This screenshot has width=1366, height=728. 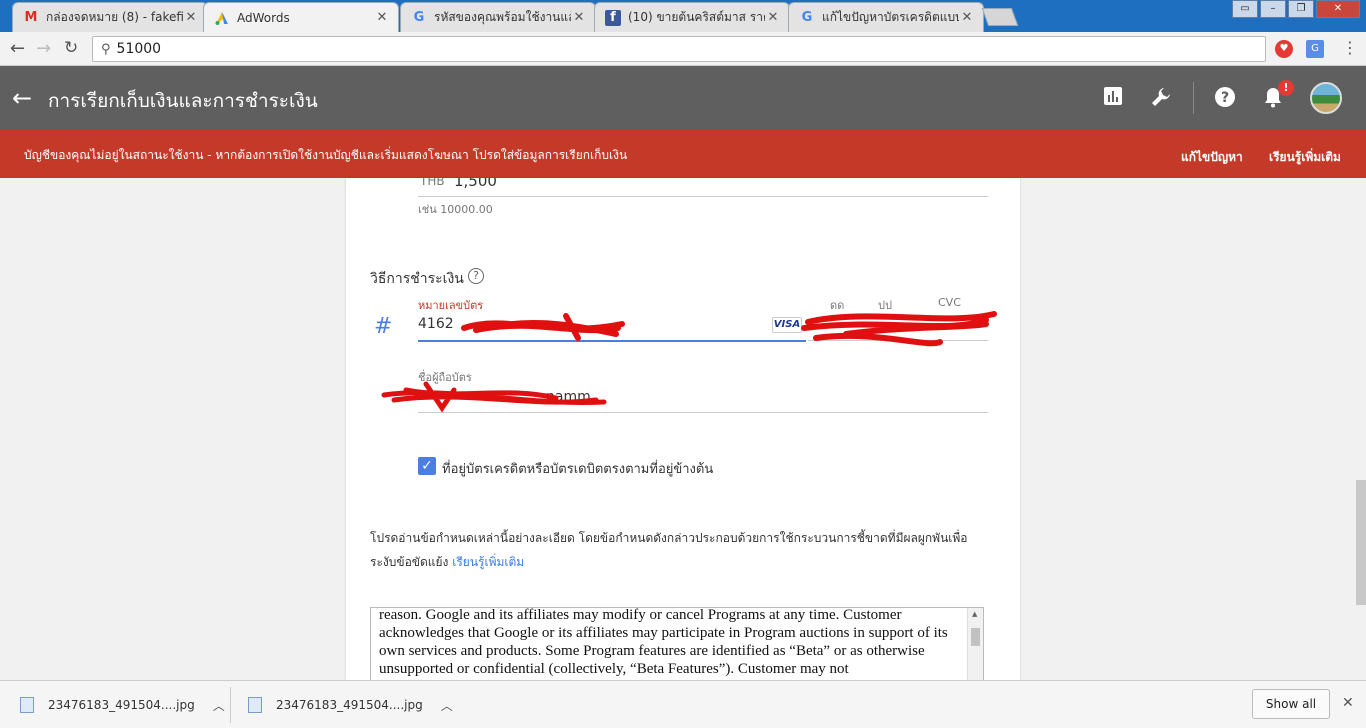 I want to click on app-header: ← การเรียกเก็บเงินและการชำระเงิน ?, so click(x=683, y=98).